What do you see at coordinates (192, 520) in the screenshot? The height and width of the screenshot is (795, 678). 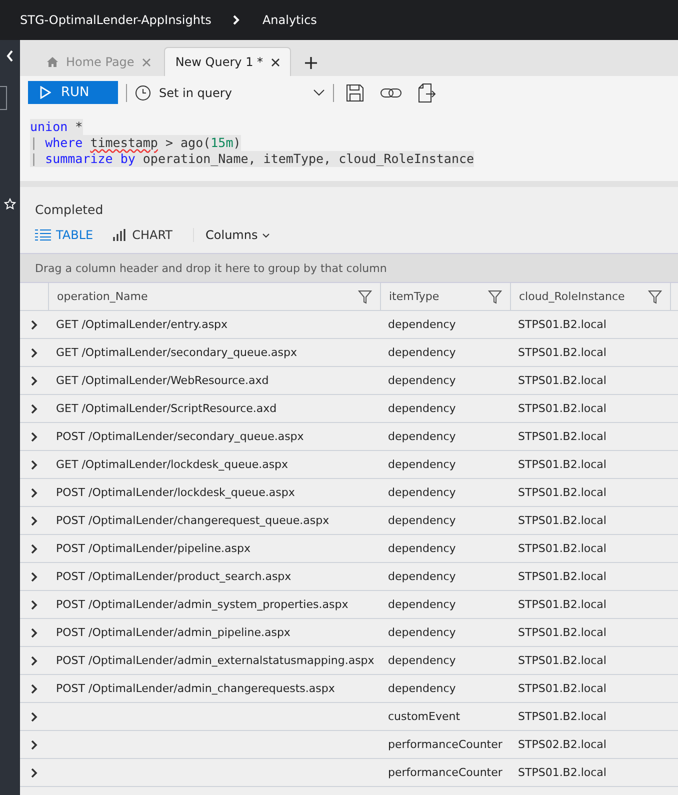 I see `table-cell-text: POST /OptimalLender/changerequest_queue.aspx` at bounding box center [192, 520].